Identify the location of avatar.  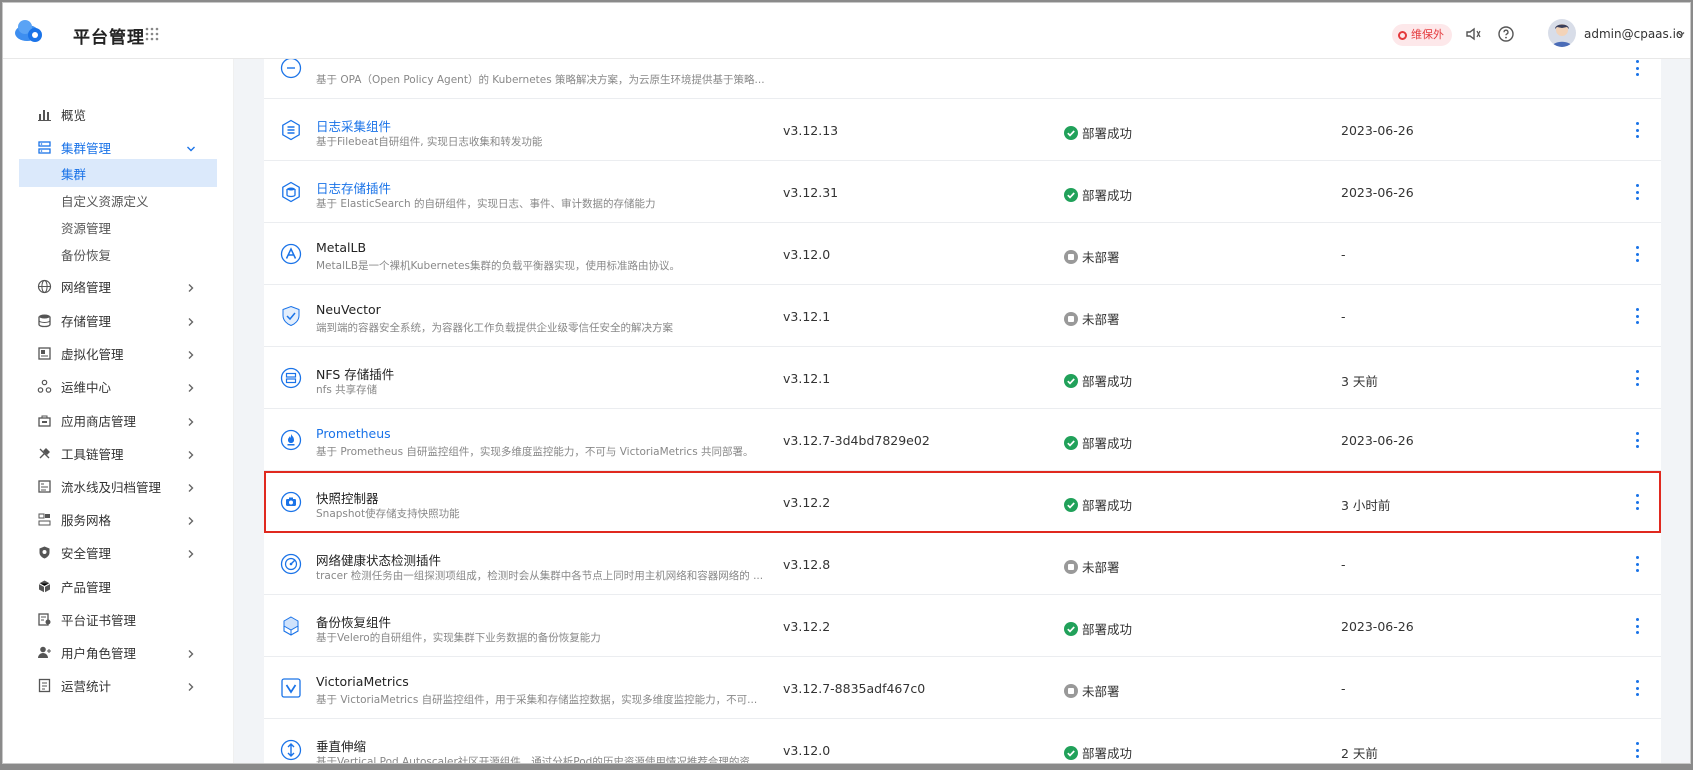
(1562, 33).